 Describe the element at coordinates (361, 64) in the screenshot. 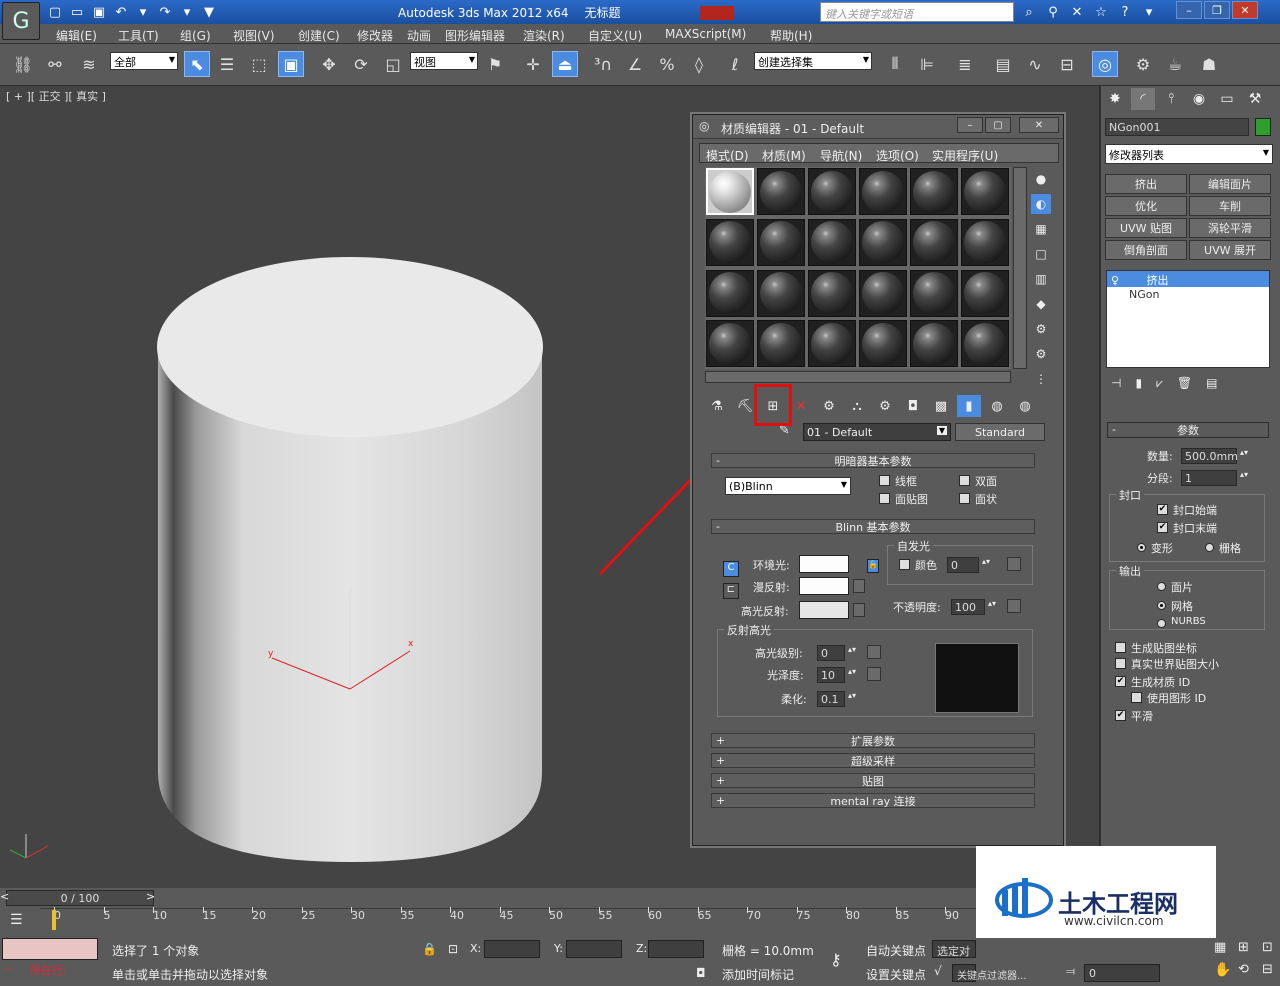

I see `rotate-icon: ⟳` at that location.